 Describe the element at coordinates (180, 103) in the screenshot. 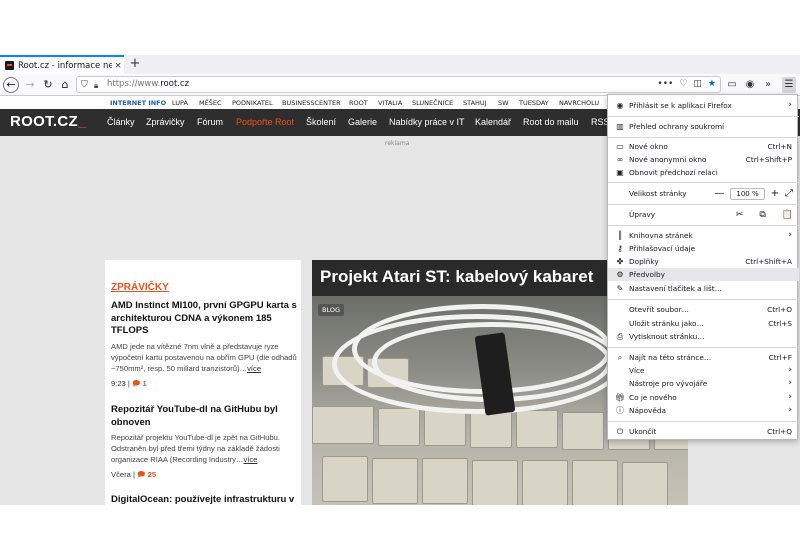

I see `topnav-link: LUPA` at that location.